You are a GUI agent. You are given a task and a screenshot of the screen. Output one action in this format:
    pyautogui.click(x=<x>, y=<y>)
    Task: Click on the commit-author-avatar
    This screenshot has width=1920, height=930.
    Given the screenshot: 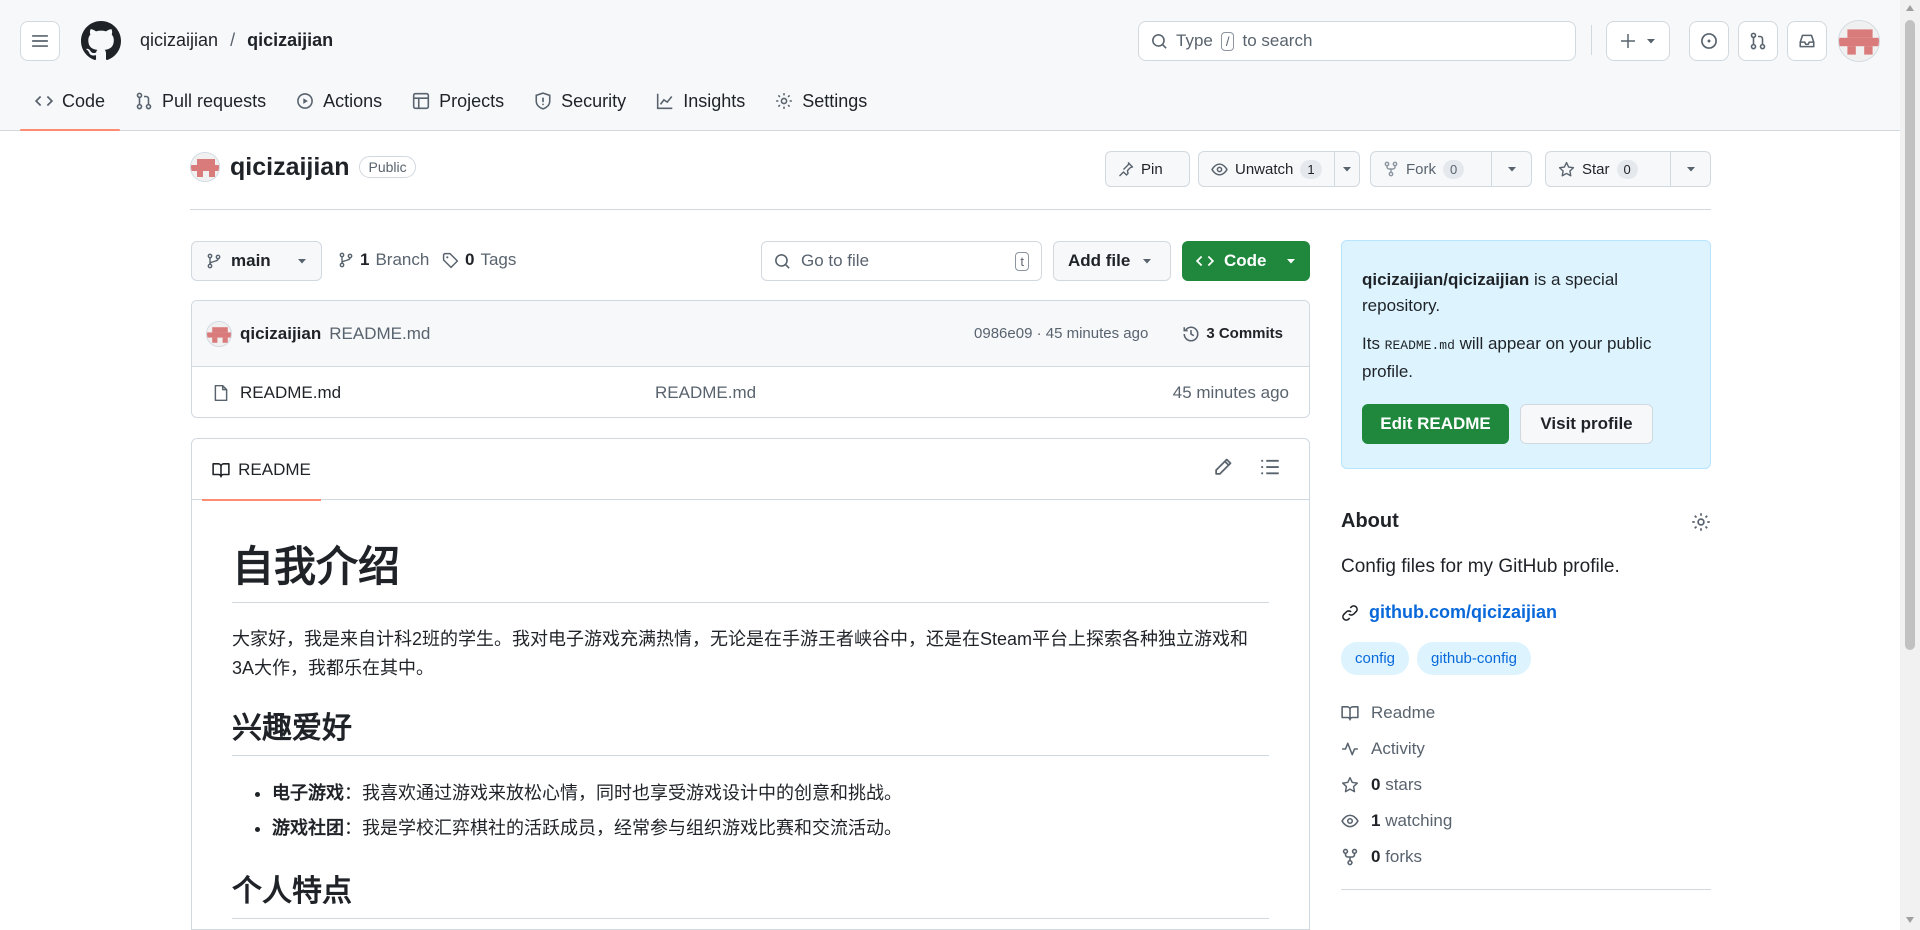 What is the action you would take?
    pyautogui.click(x=219, y=333)
    